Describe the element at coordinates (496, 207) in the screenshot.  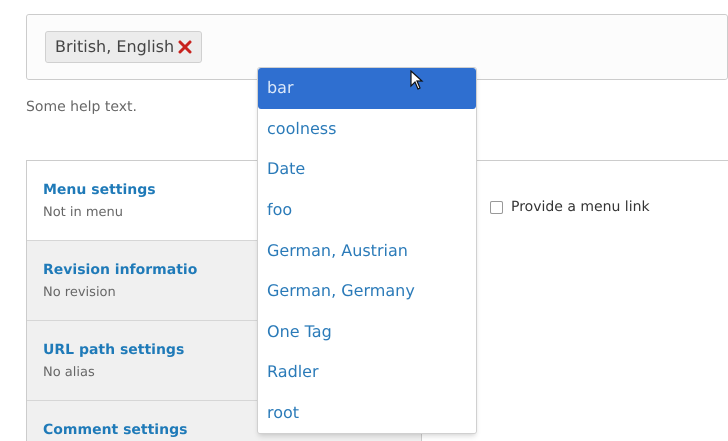
I see `checkbox` at that location.